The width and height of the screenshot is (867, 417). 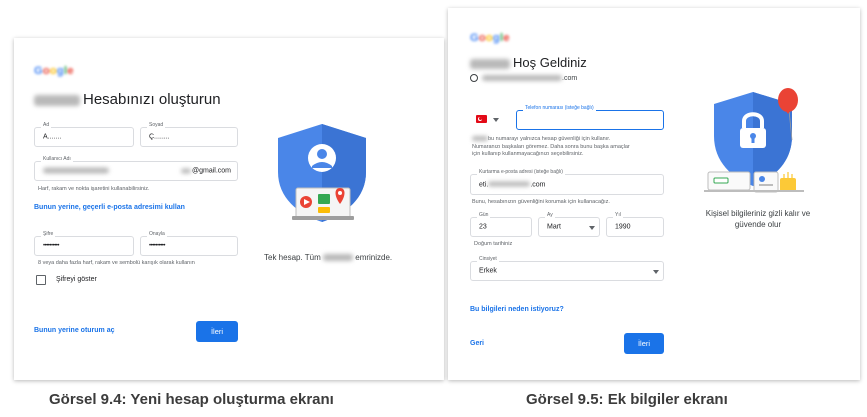 What do you see at coordinates (481, 119) in the screenshot?
I see `turkey-flag-icon` at bounding box center [481, 119].